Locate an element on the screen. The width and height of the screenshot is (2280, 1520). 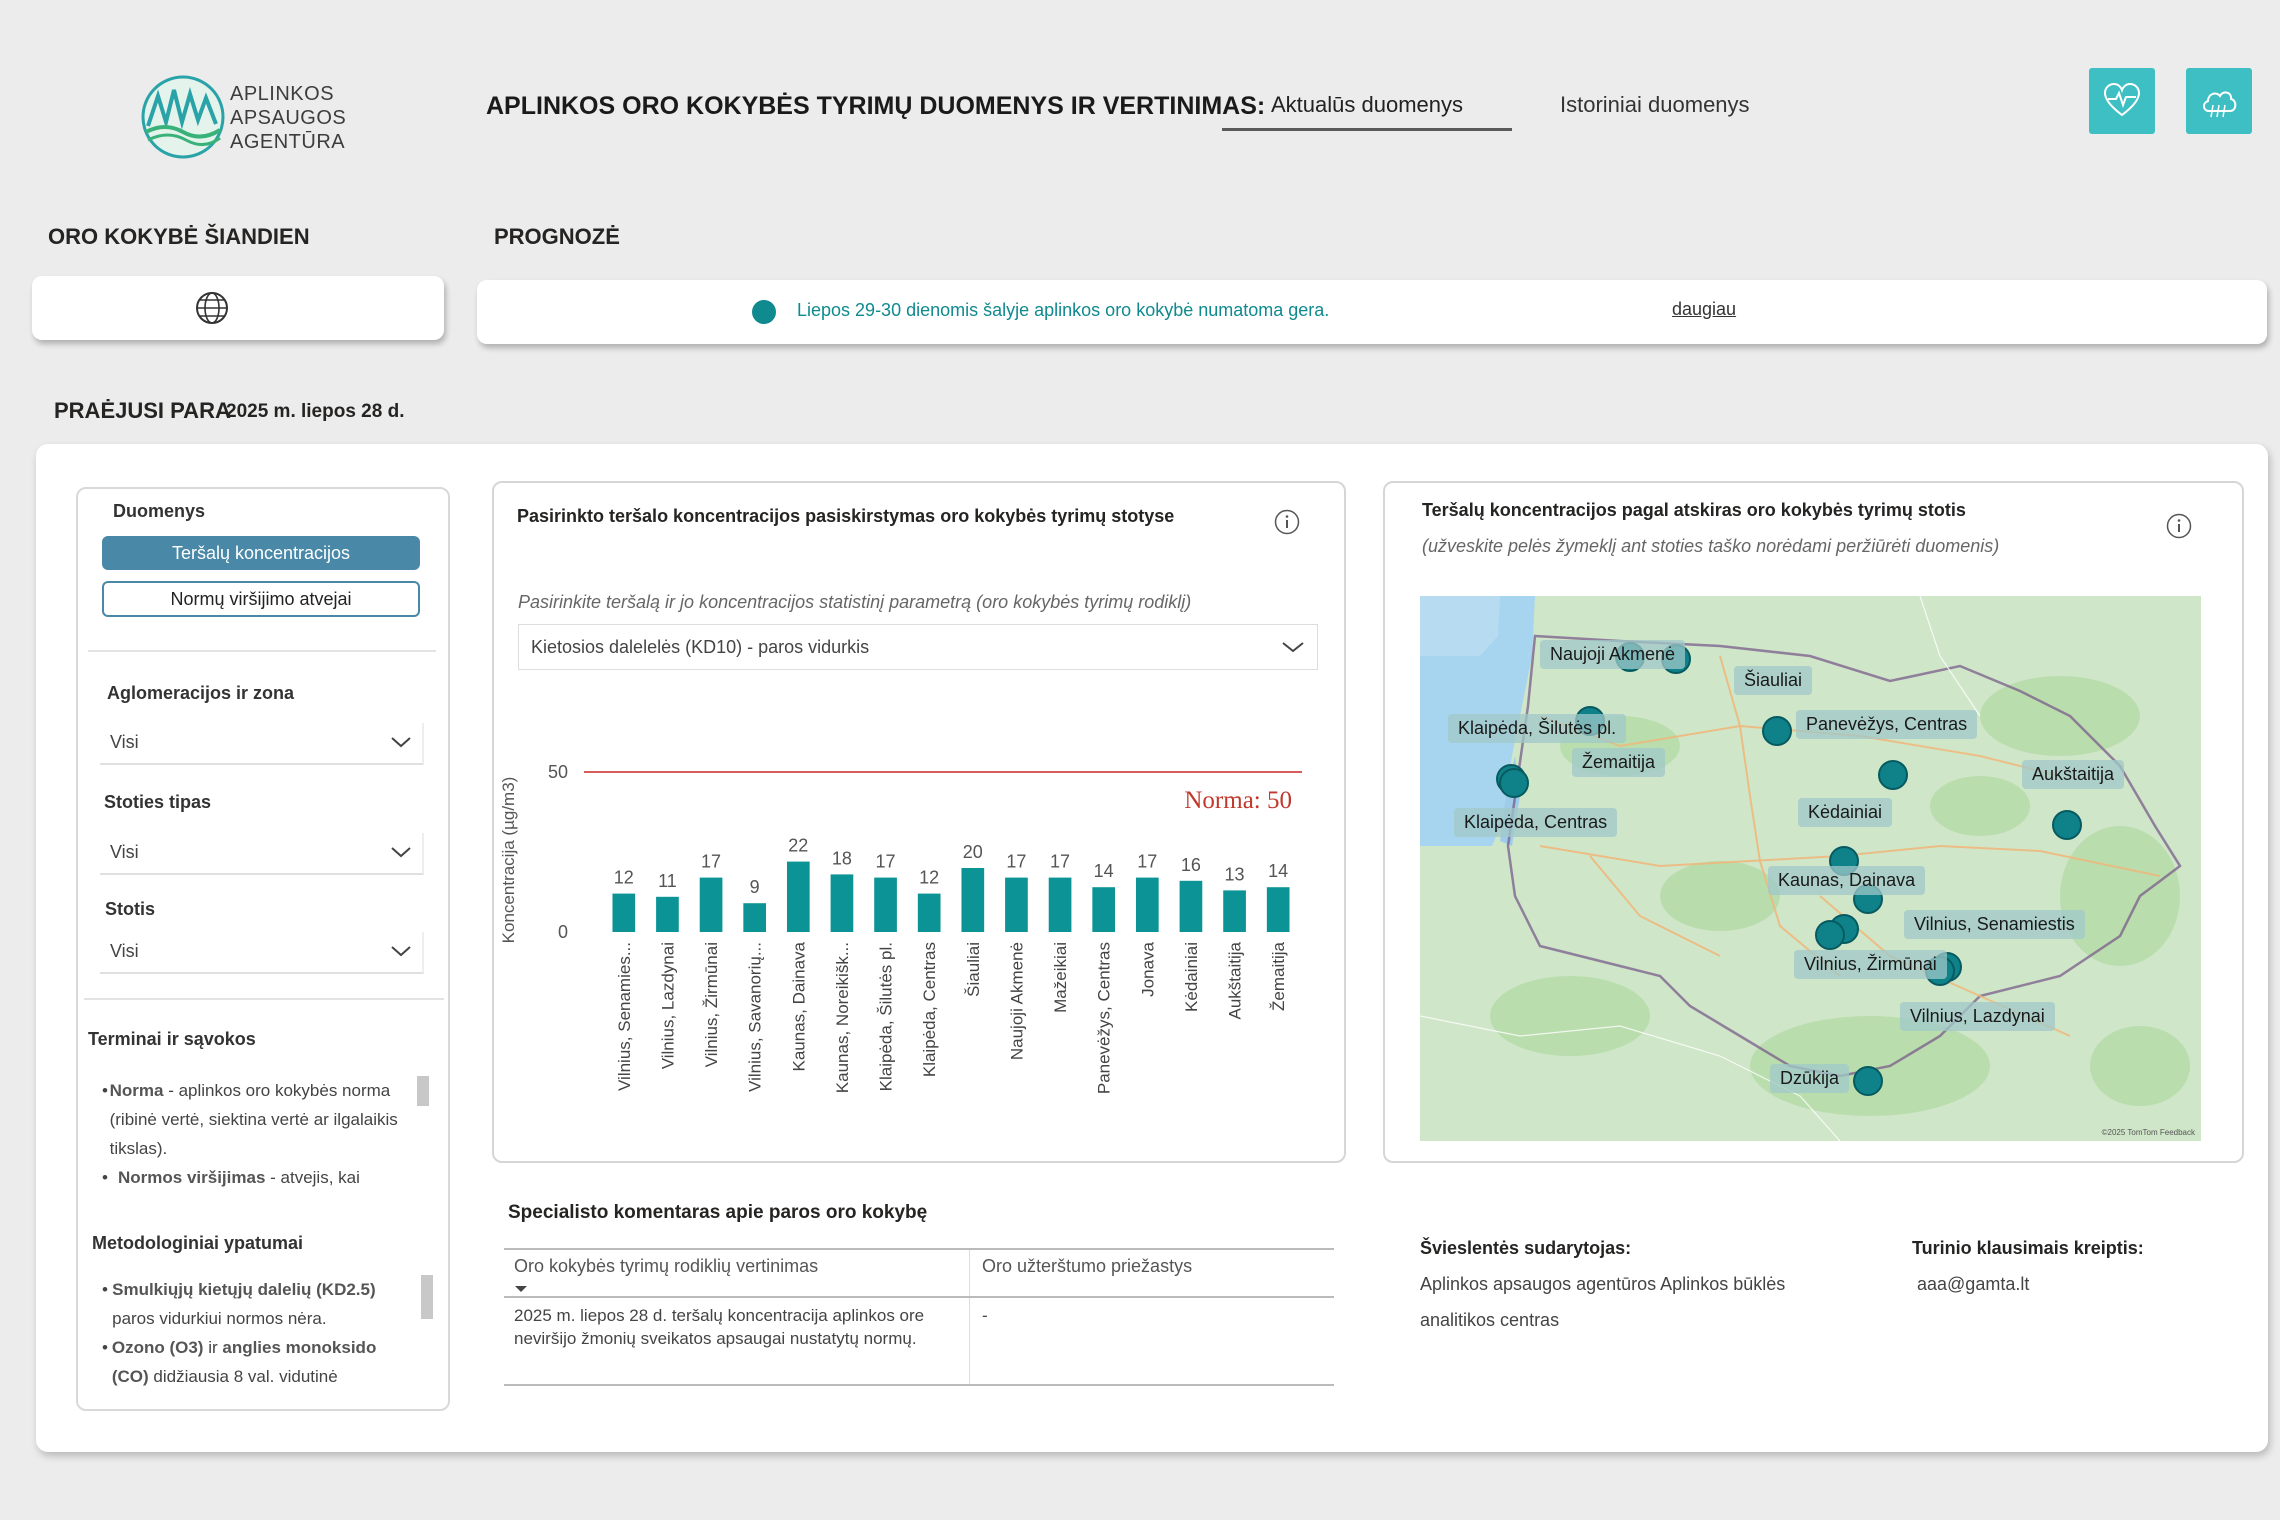
station-label: Dzūkija is located at coordinates (1810, 1078).